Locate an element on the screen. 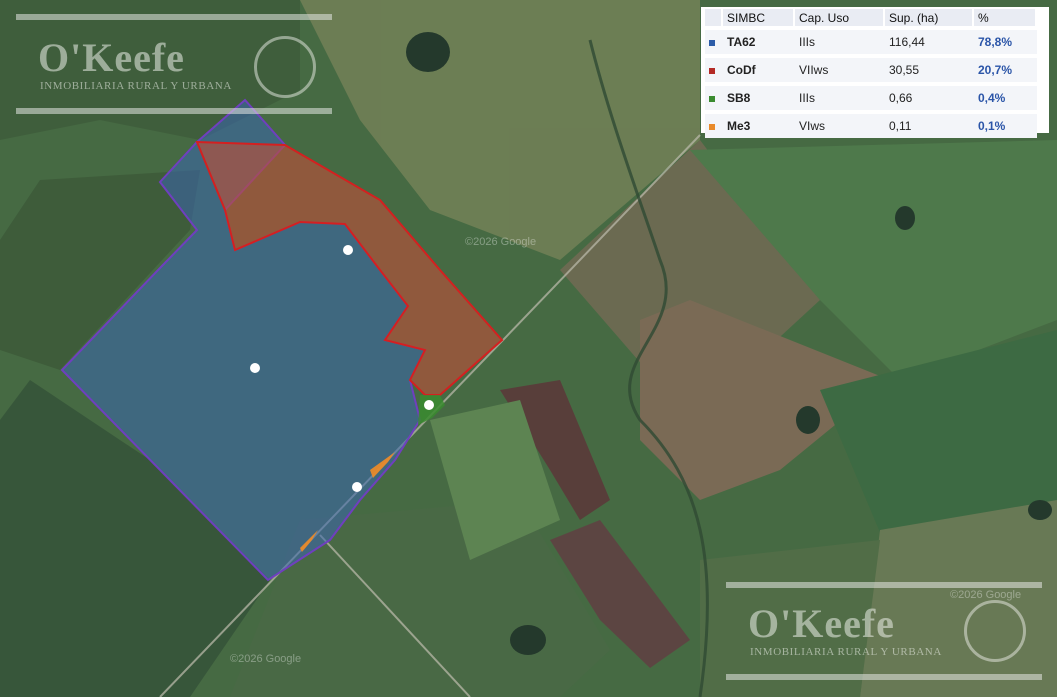 The width and height of the screenshot is (1057, 697). legend-code: TA62 is located at coordinates (759, 40).